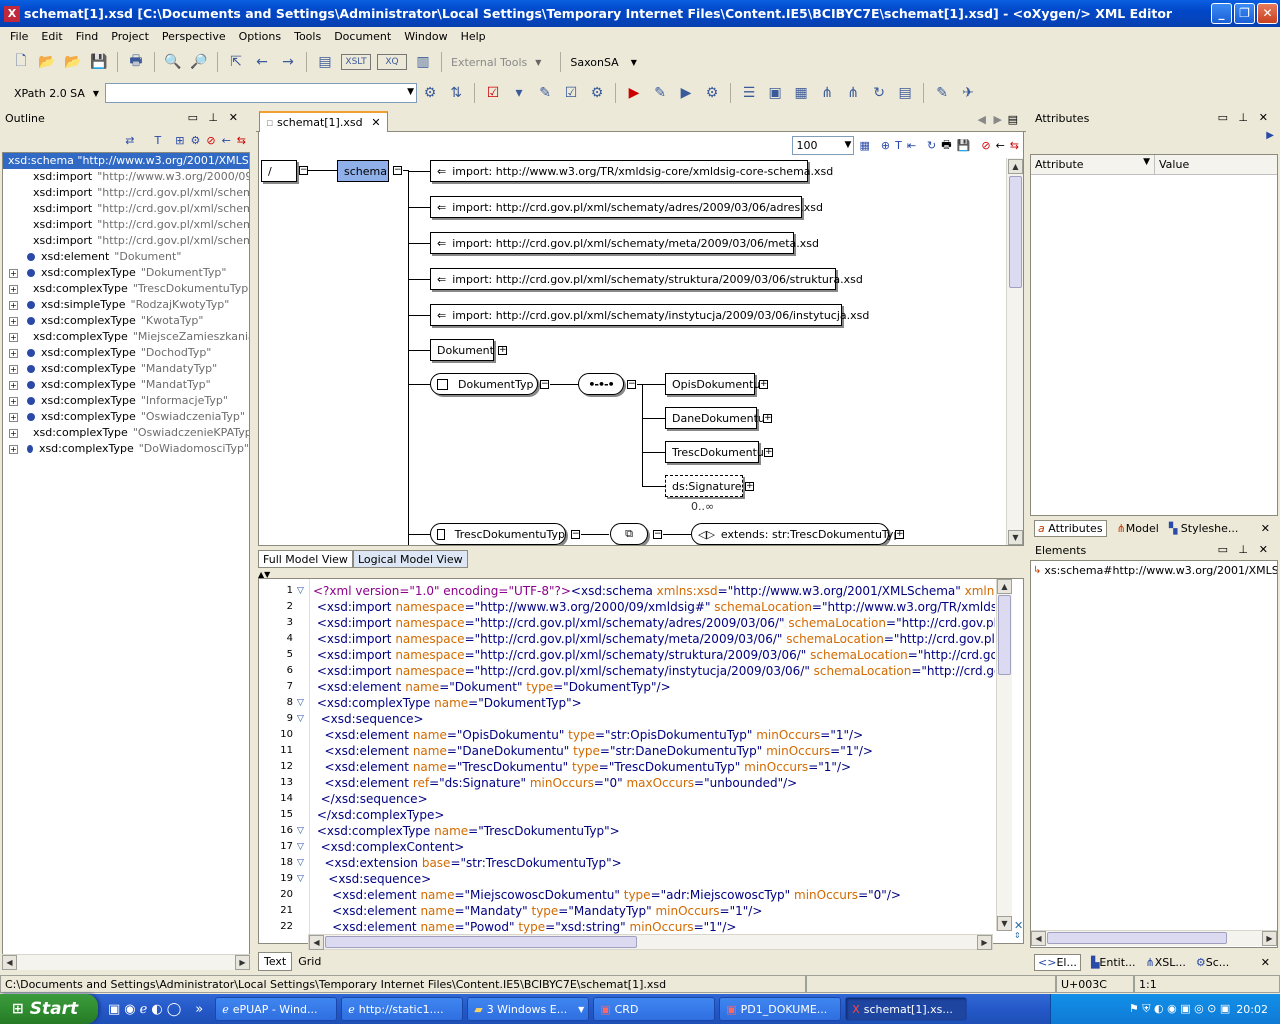 This screenshot has height=1024, width=1280. What do you see at coordinates (484, 384) in the screenshot?
I see `complextype-dokumenttyp: DokumentTyp` at bounding box center [484, 384].